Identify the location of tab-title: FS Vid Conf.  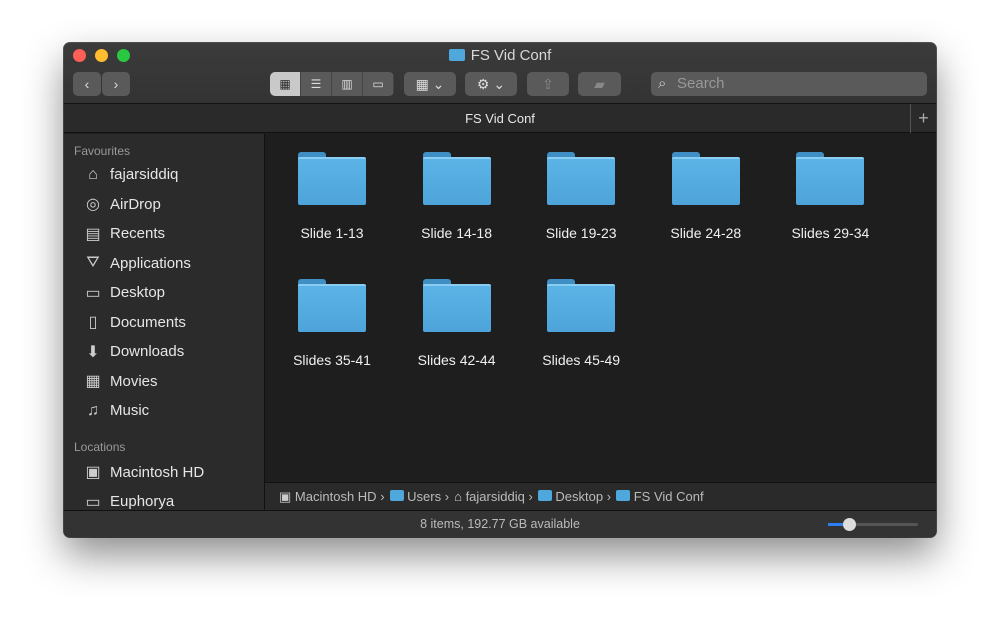
(500, 118).